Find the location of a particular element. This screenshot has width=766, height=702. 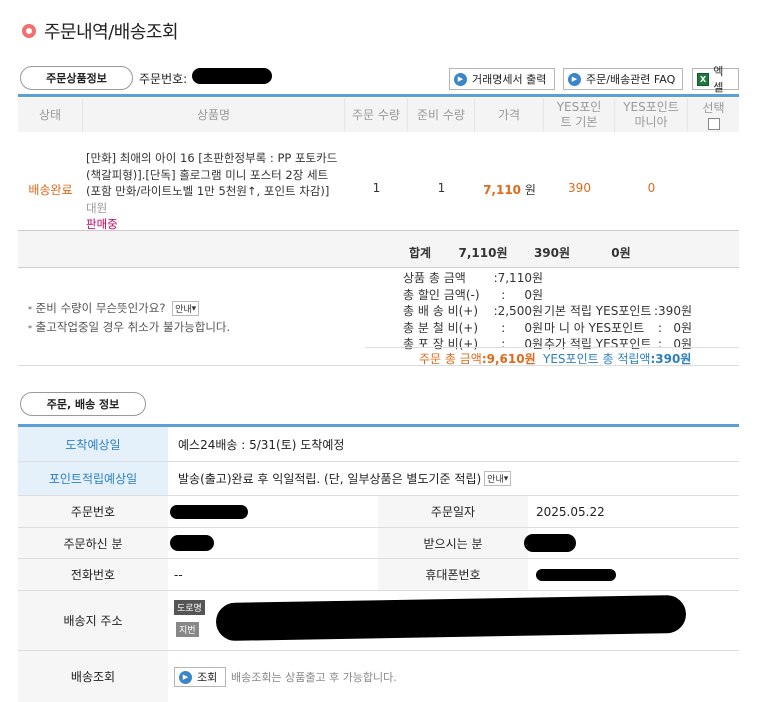

receiver-header: 받으시는 분 is located at coordinates (453, 543).